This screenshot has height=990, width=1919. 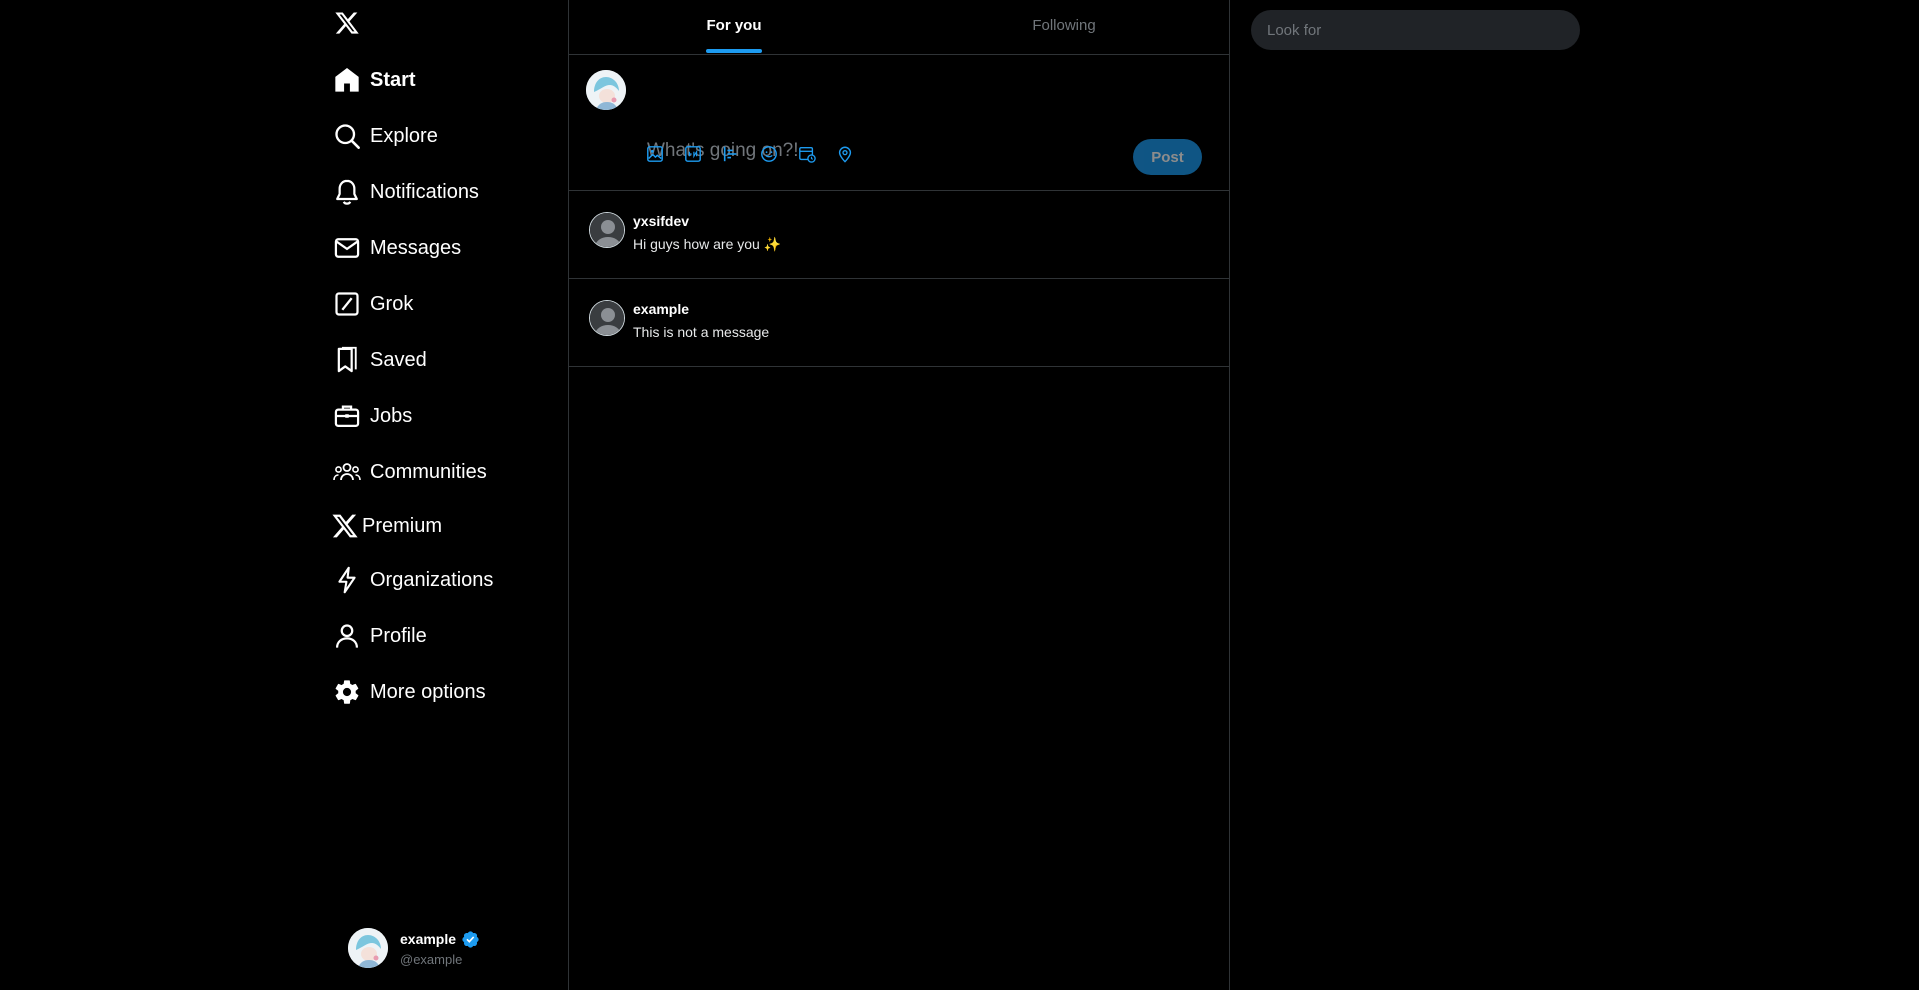 I want to click on post-author: example, so click(x=661, y=309).